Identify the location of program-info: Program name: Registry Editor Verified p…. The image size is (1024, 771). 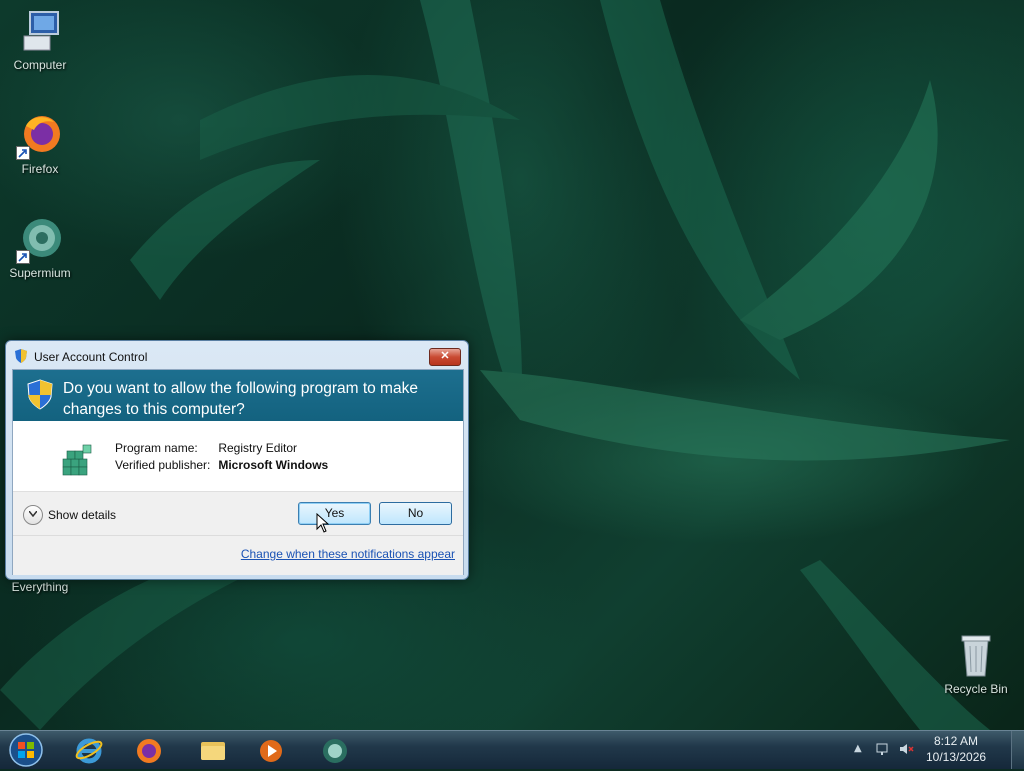
(238, 456).